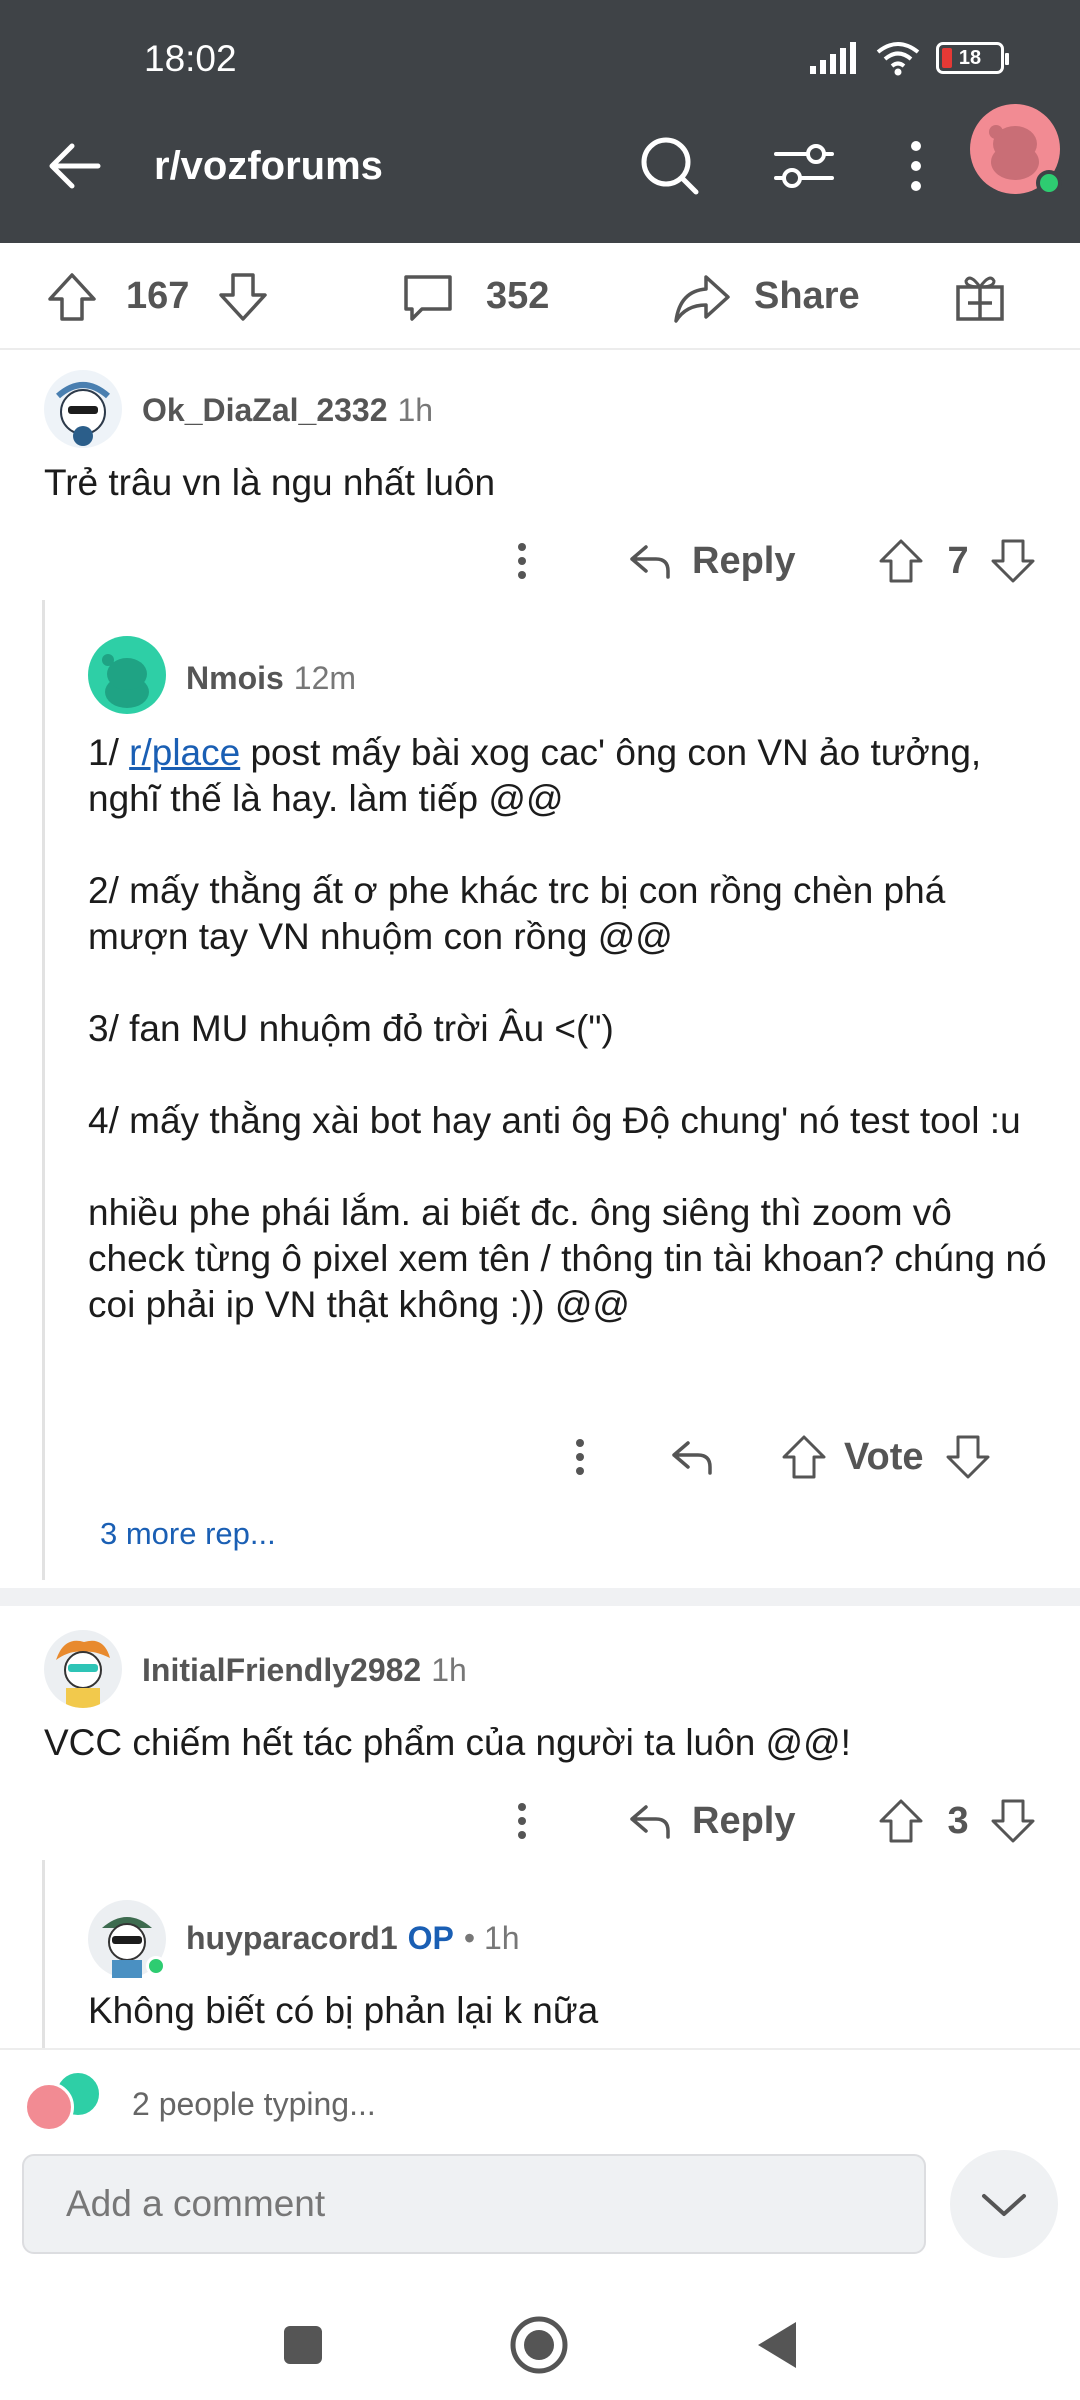 This screenshot has width=1080, height=2400. Describe the element at coordinates (884, 1456) in the screenshot. I see `vote-label: Vote` at that location.